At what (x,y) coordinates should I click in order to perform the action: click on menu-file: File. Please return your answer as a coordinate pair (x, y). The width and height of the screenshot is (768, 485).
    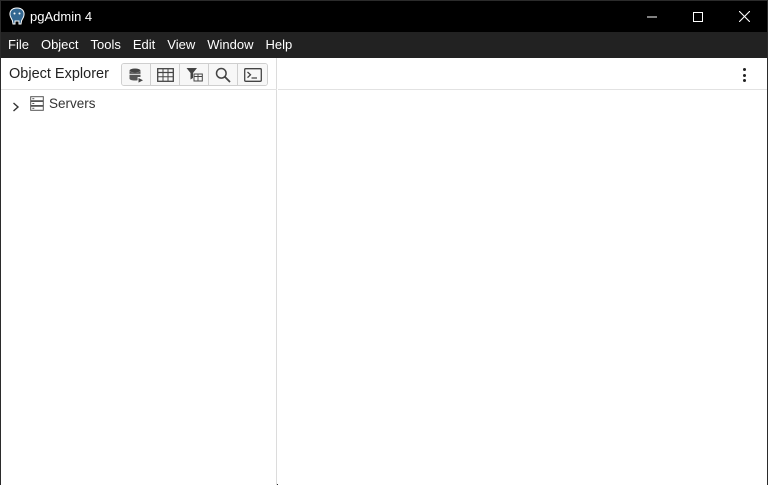
    Looking at the image, I should click on (18, 45).